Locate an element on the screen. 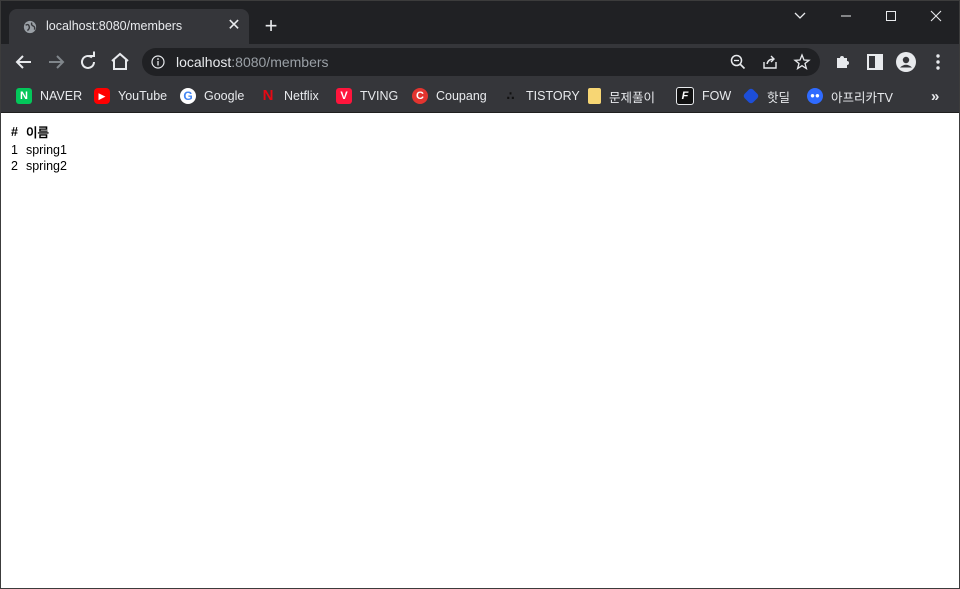  chevron-down-icon is located at coordinates (800, 15).